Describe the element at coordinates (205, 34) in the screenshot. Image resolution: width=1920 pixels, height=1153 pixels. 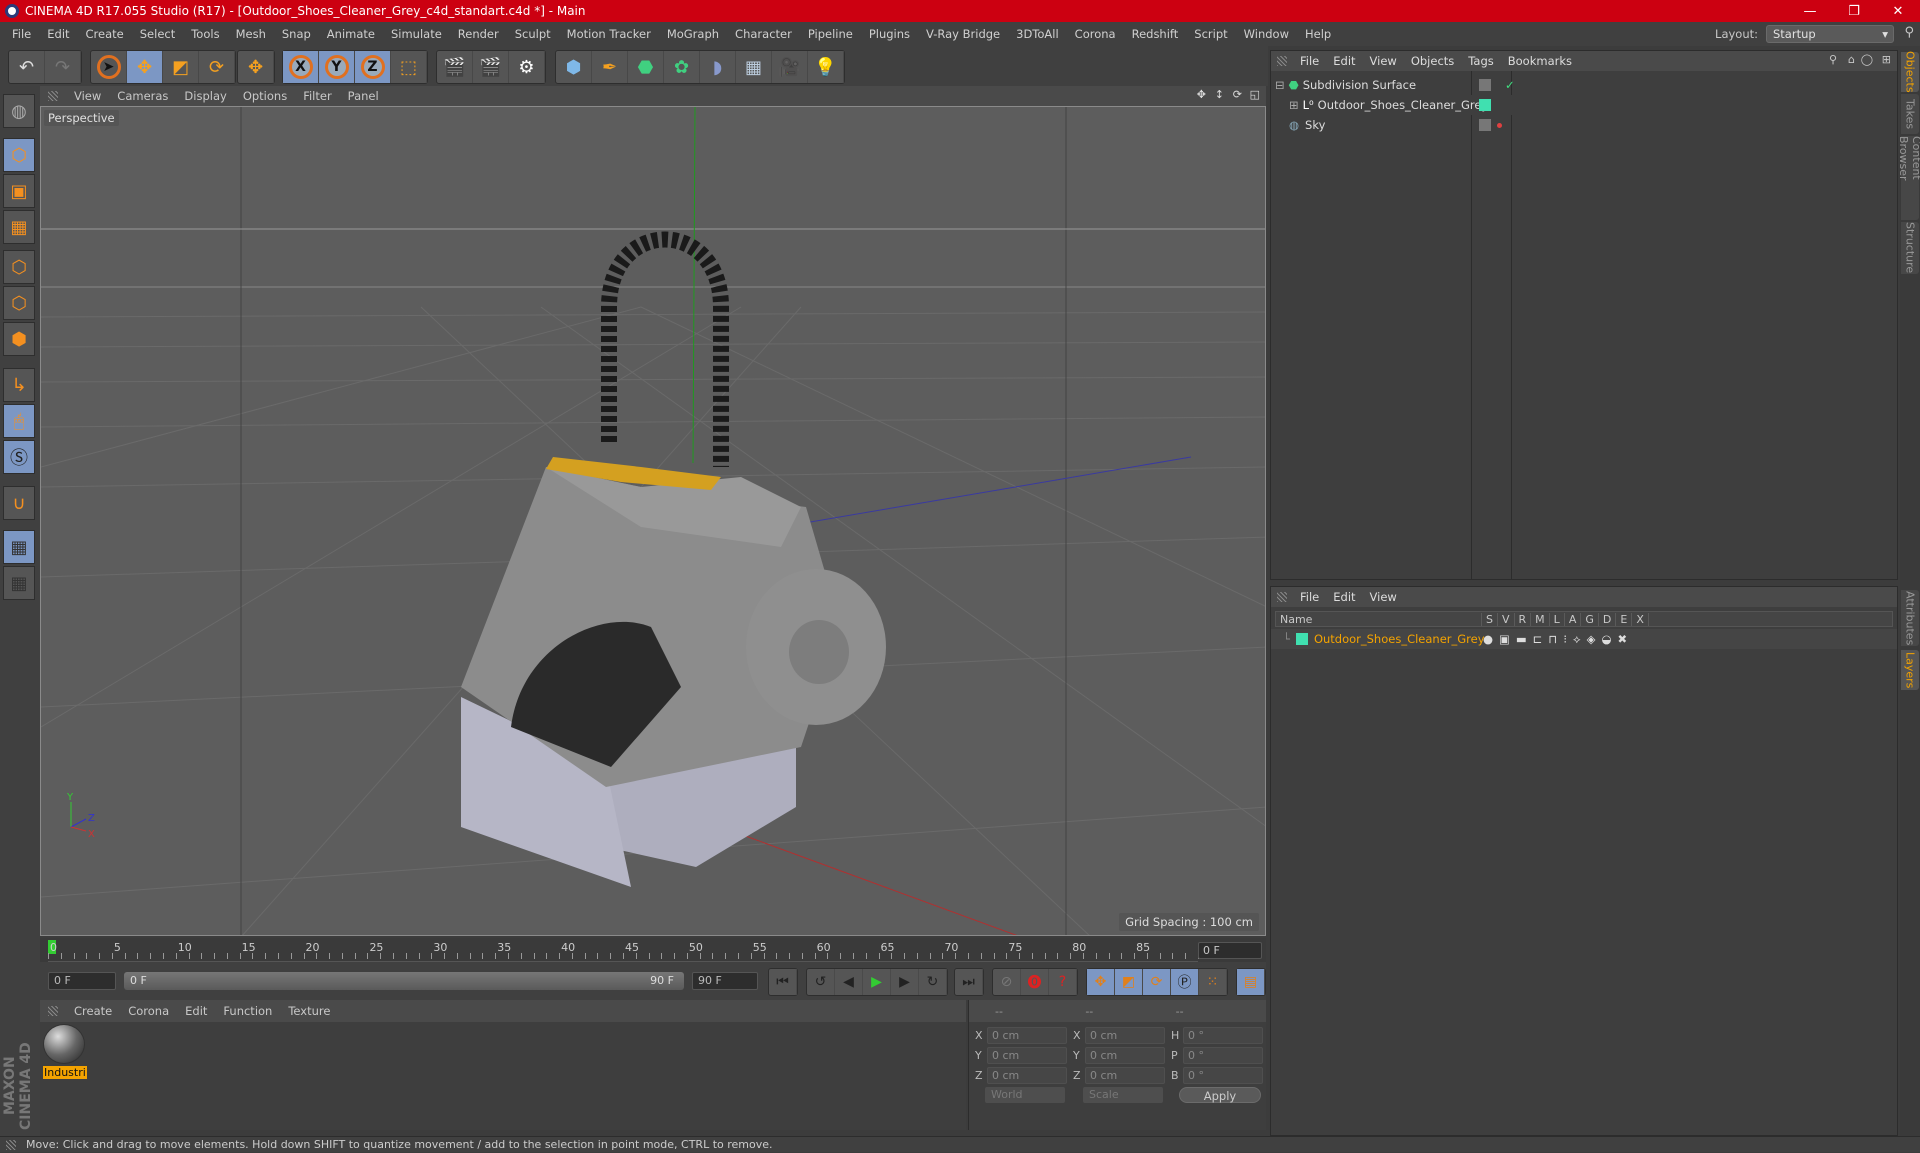
I see `menu-tools: Tools` at that location.